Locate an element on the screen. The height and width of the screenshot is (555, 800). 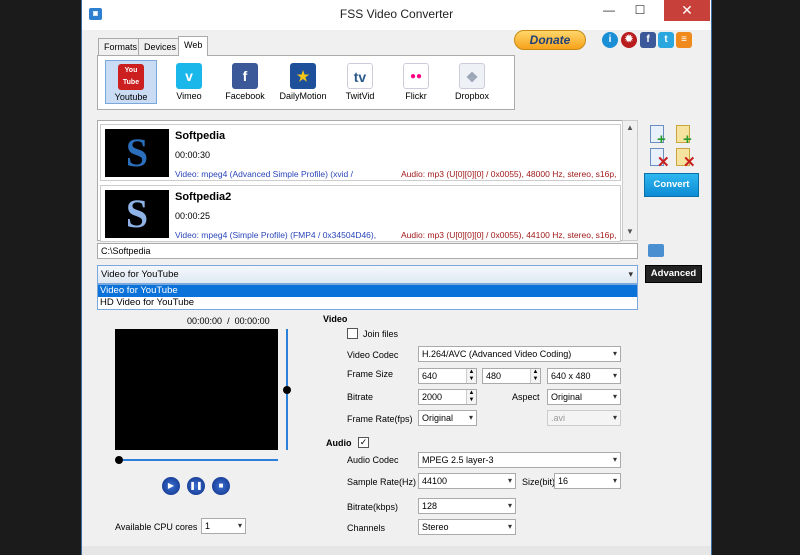
audio-enabled-checkbox: ✓ is located at coordinates (363, 442).